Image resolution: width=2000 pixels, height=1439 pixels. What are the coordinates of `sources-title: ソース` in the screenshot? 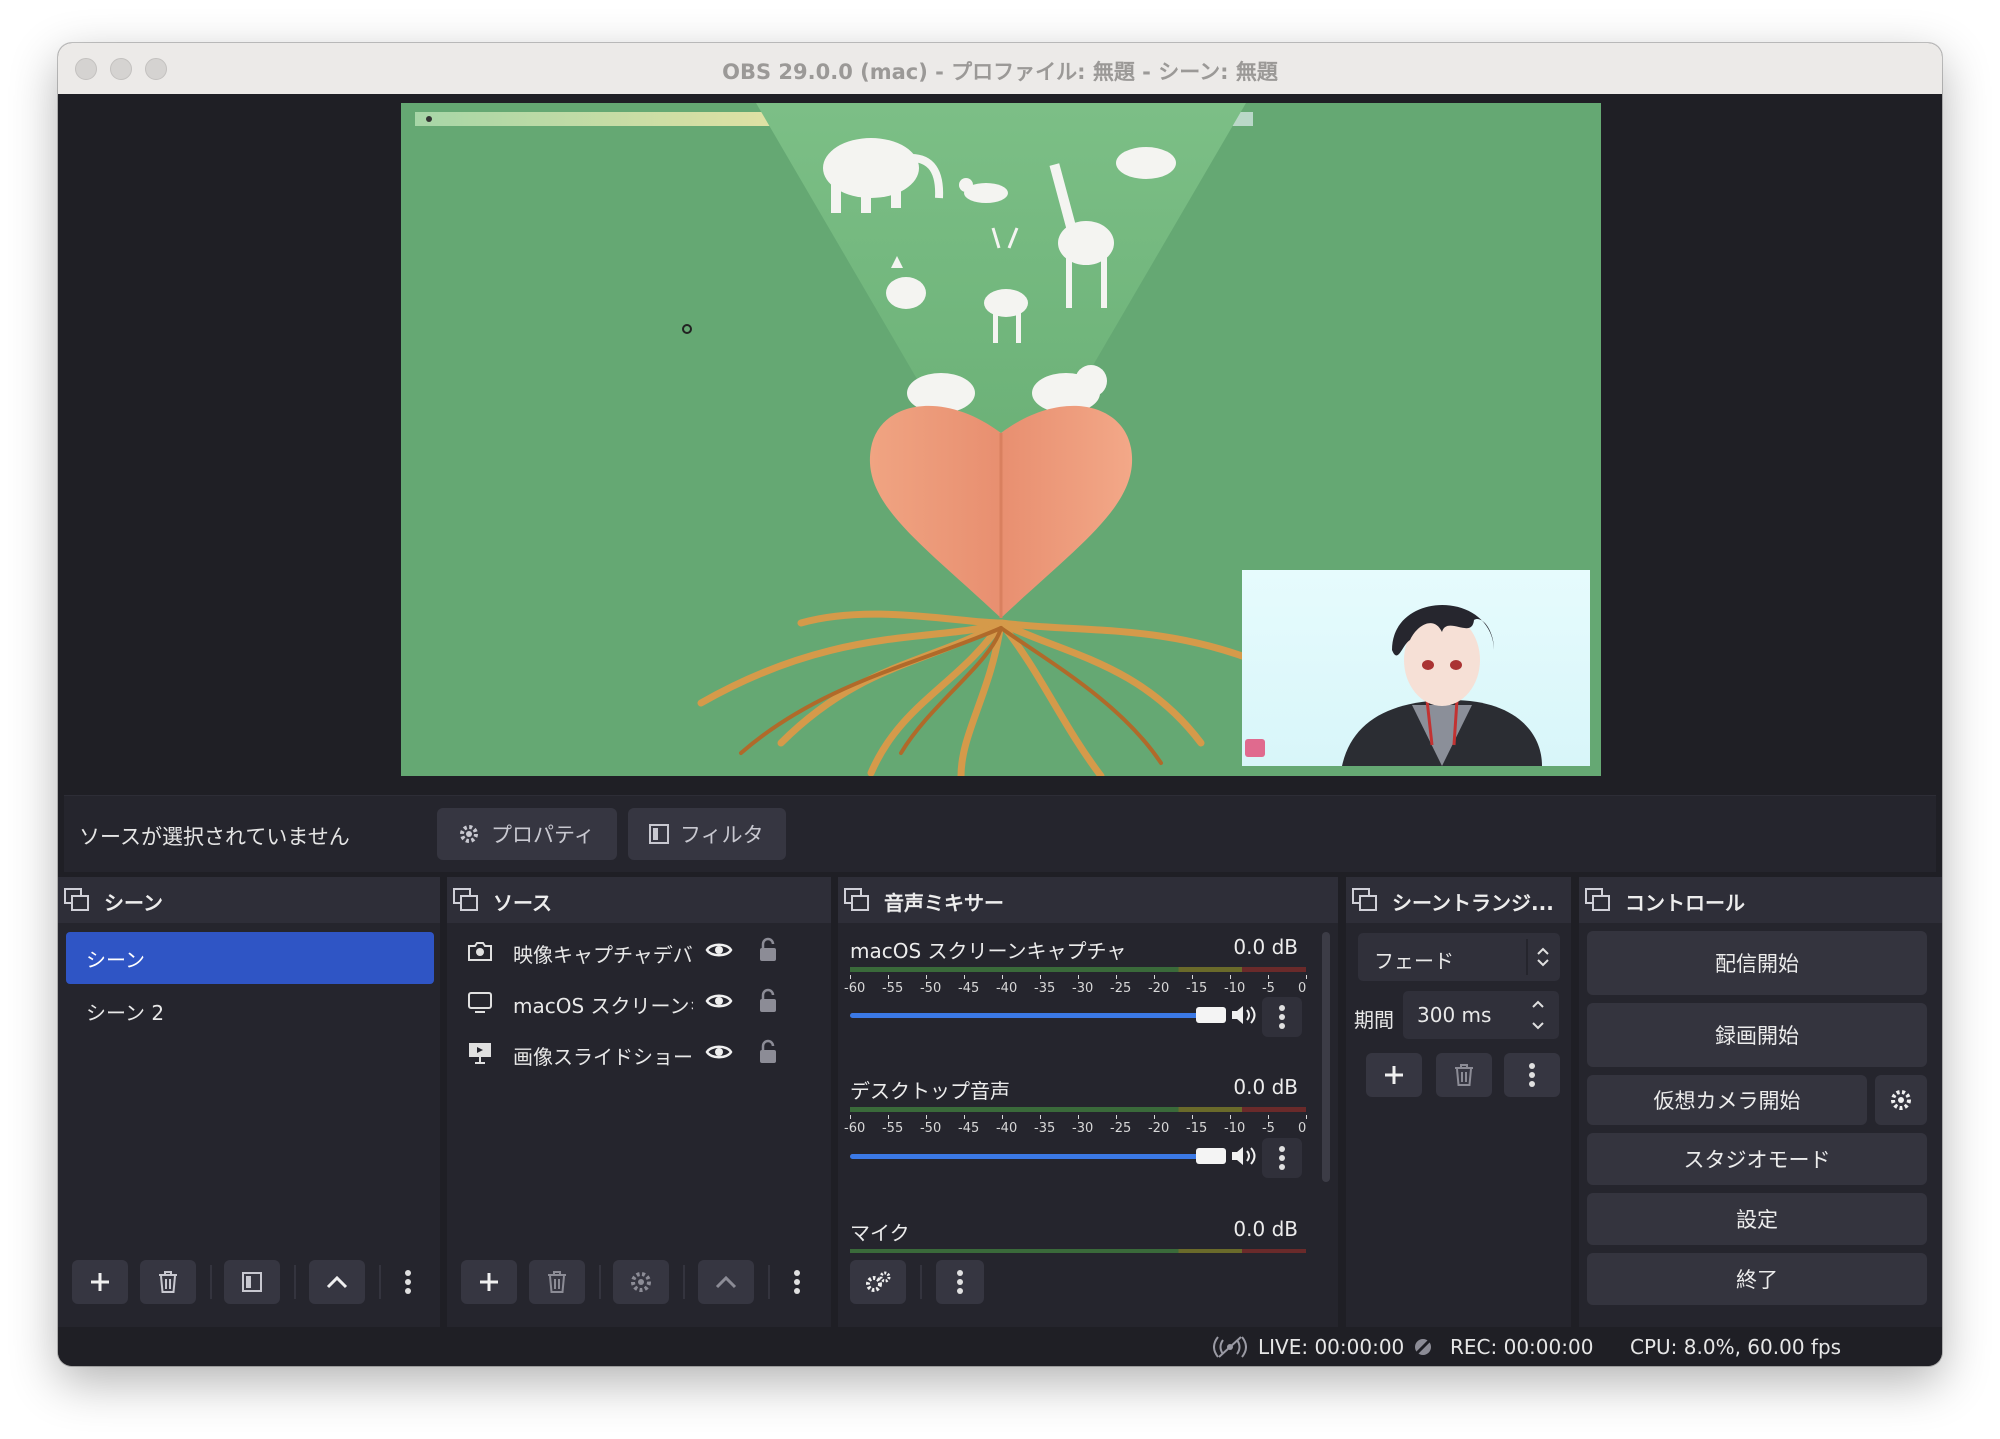 It's located at (522, 903).